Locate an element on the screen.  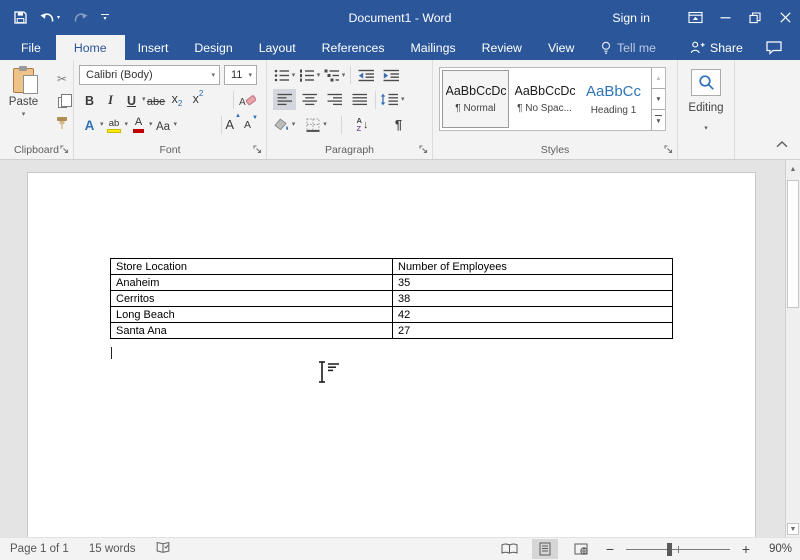
clipboard-dialog-launcher is located at coordinates (64, 149).